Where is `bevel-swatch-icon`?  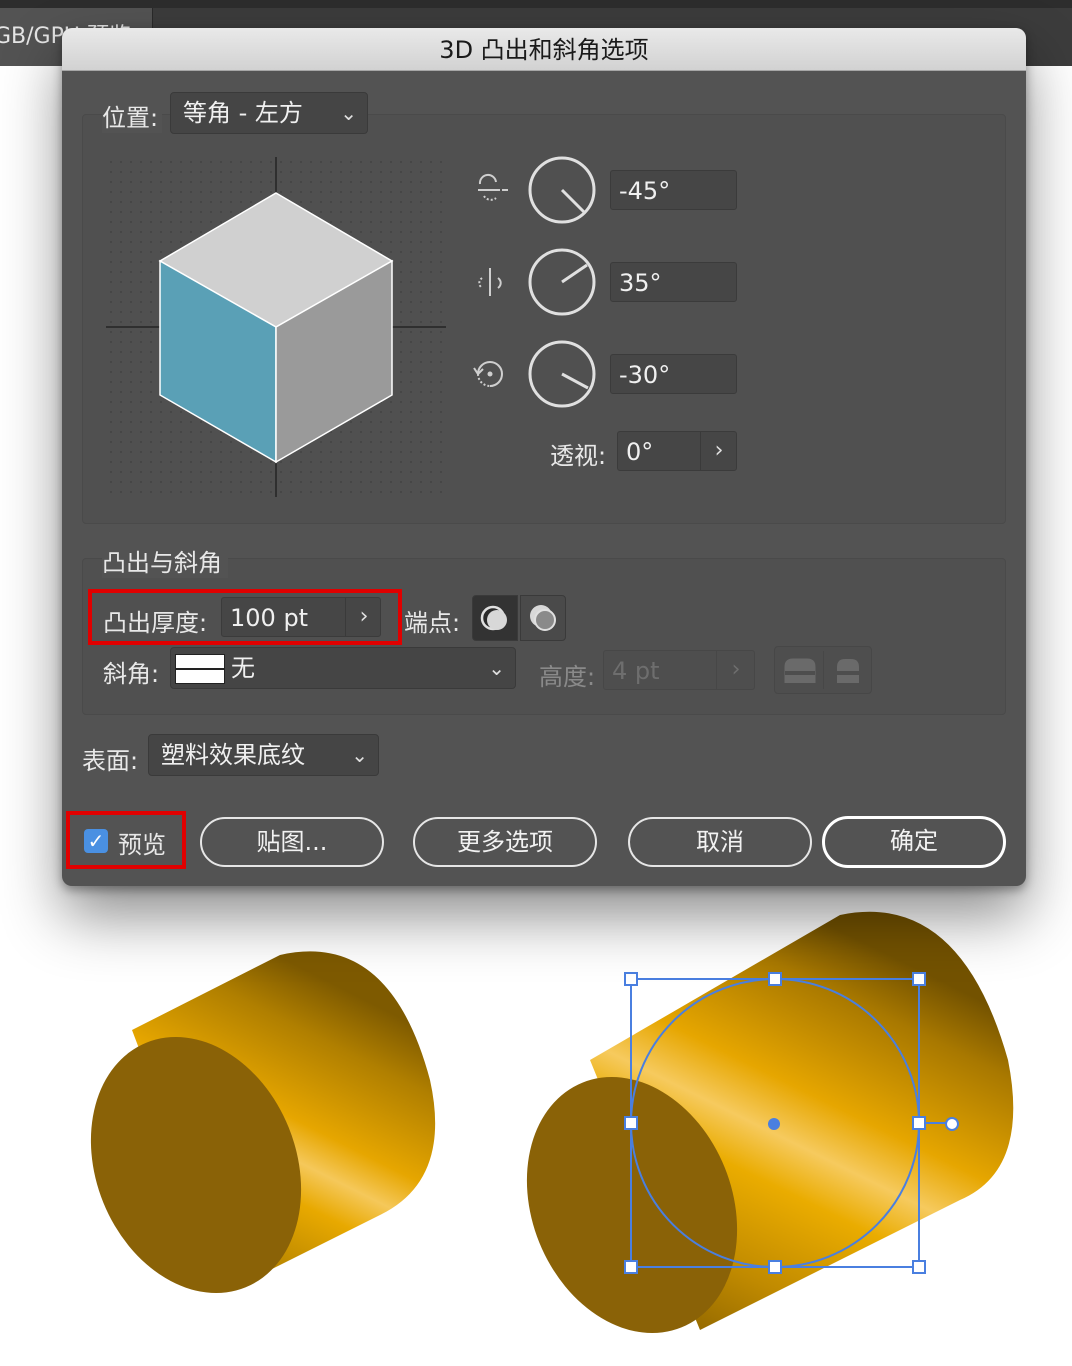
bevel-swatch-icon is located at coordinates (200, 669).